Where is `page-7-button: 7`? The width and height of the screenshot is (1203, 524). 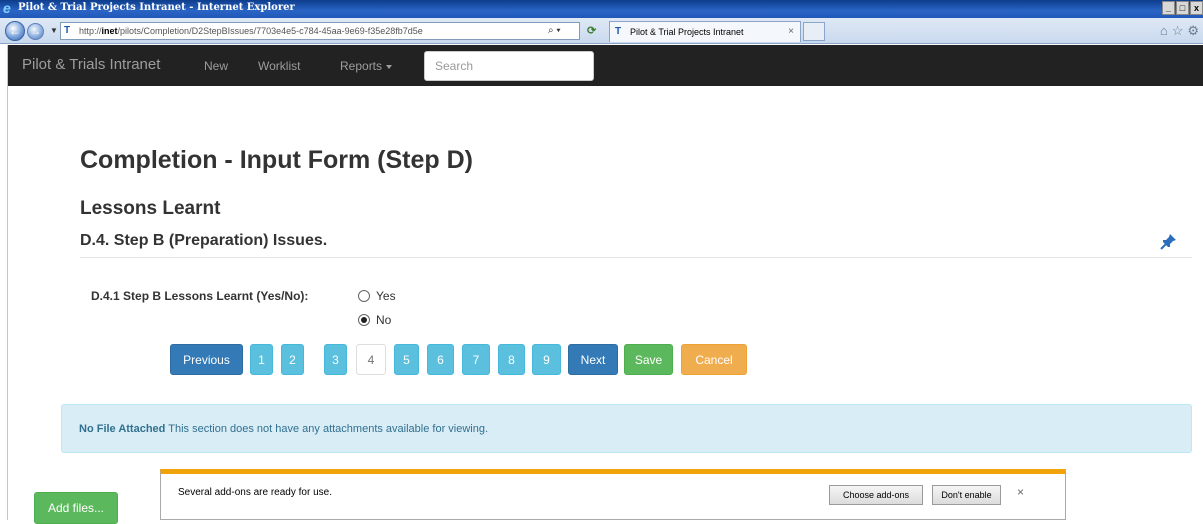
page-7-button: 7 is located at coordinates (476, 359).